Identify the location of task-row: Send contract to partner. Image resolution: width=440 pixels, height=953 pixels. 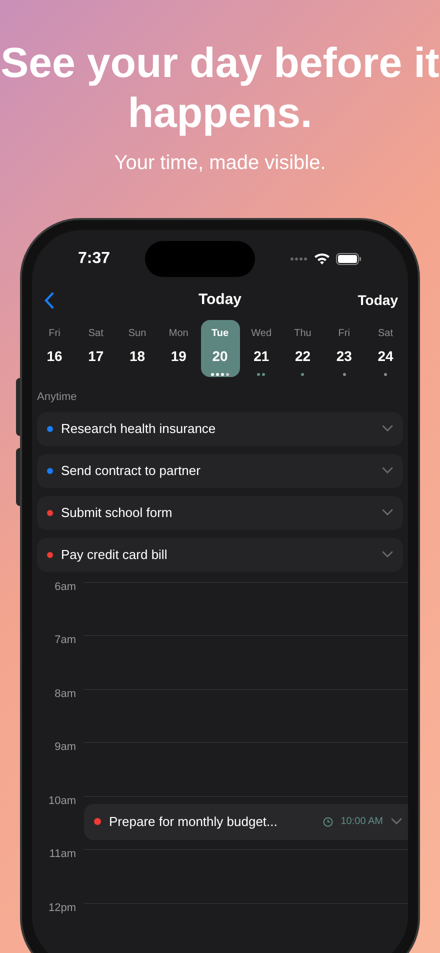
(220, 471).